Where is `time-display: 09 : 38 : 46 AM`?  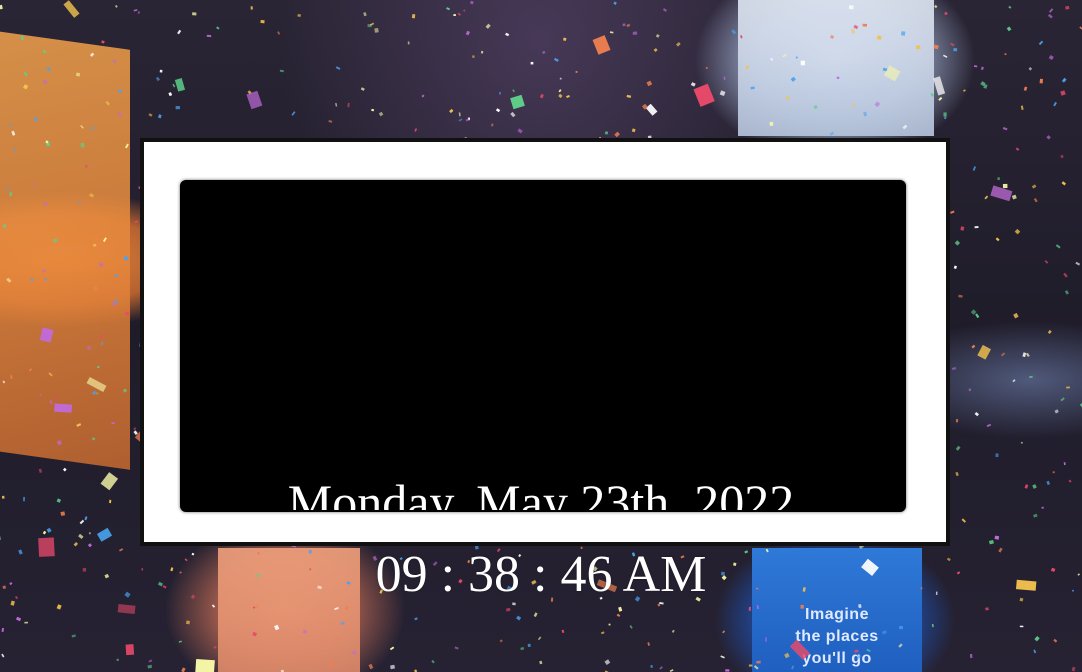 time-display: 09 : 38 : 46 AM is located at coordinates (541, 574).